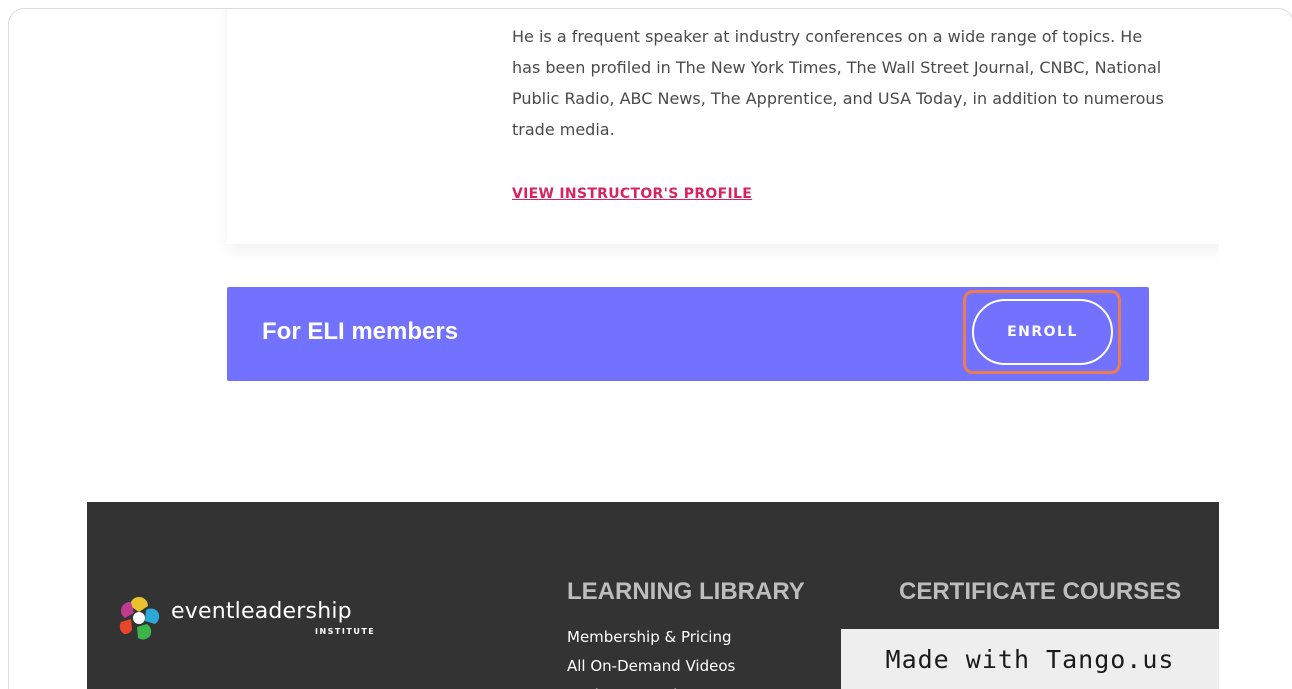  Describe the element at coordinates (261, 611) in the screenshot. I see `logo-wordmark: eventleadership` at that location.